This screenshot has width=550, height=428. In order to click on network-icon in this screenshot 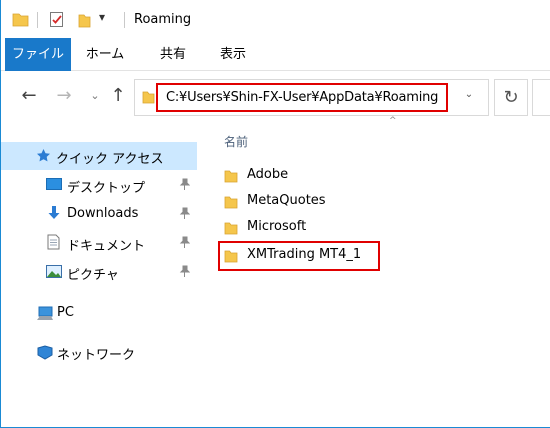, I will do `click(45, 354)`.